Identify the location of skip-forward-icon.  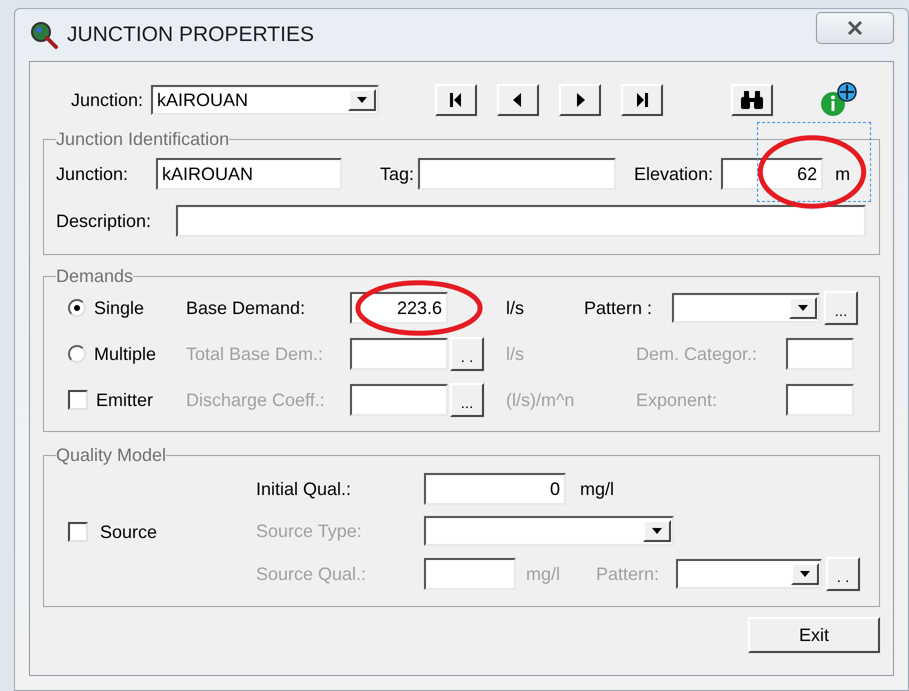
(642, 100).